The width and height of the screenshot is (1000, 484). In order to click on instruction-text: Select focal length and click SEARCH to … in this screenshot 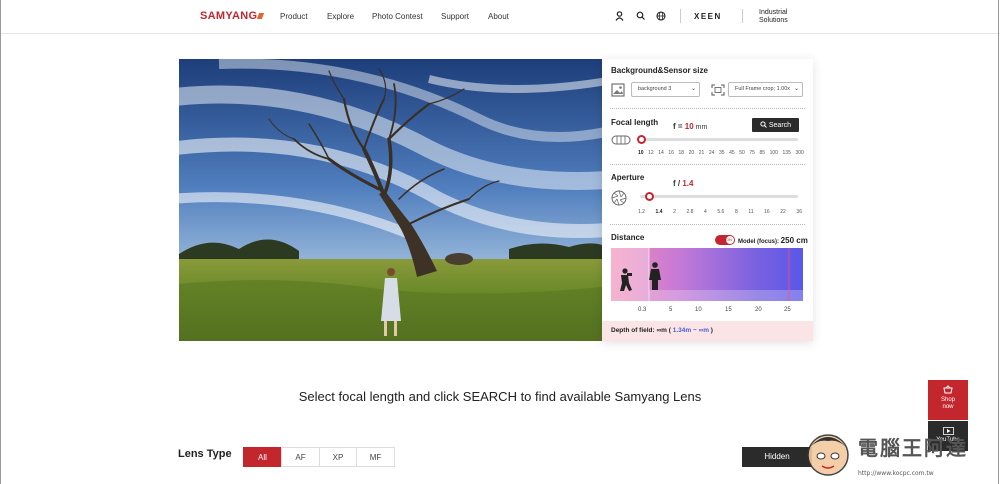, I will do `click(500, 396)`.